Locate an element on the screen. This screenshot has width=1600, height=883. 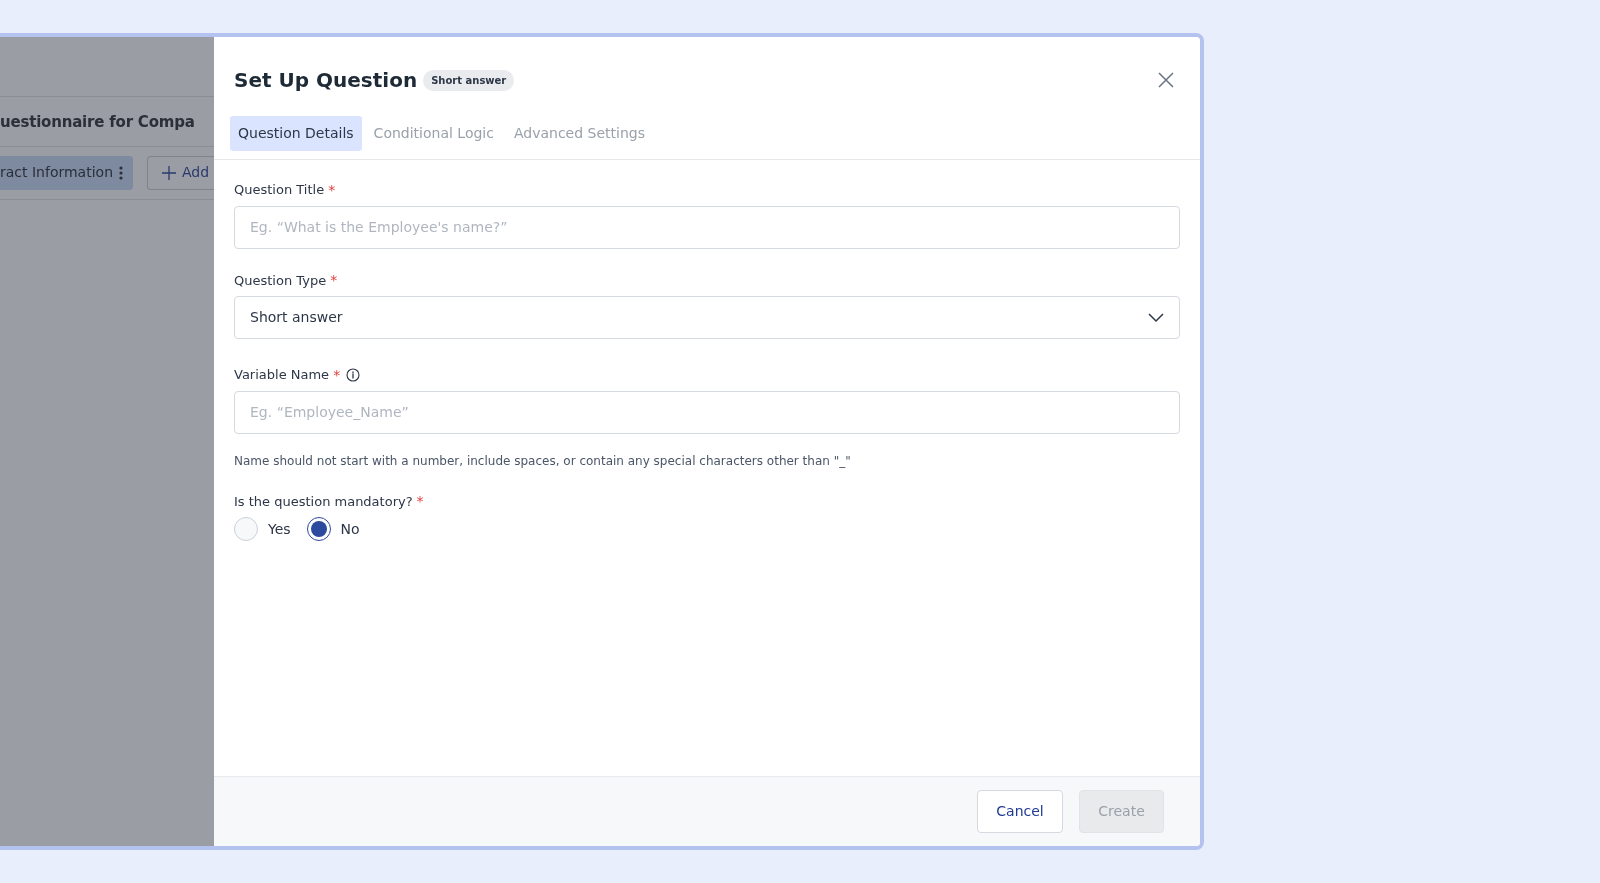
text-input-field: Eg. “What is the Employee's name?” is located at coordinates (707, 227).